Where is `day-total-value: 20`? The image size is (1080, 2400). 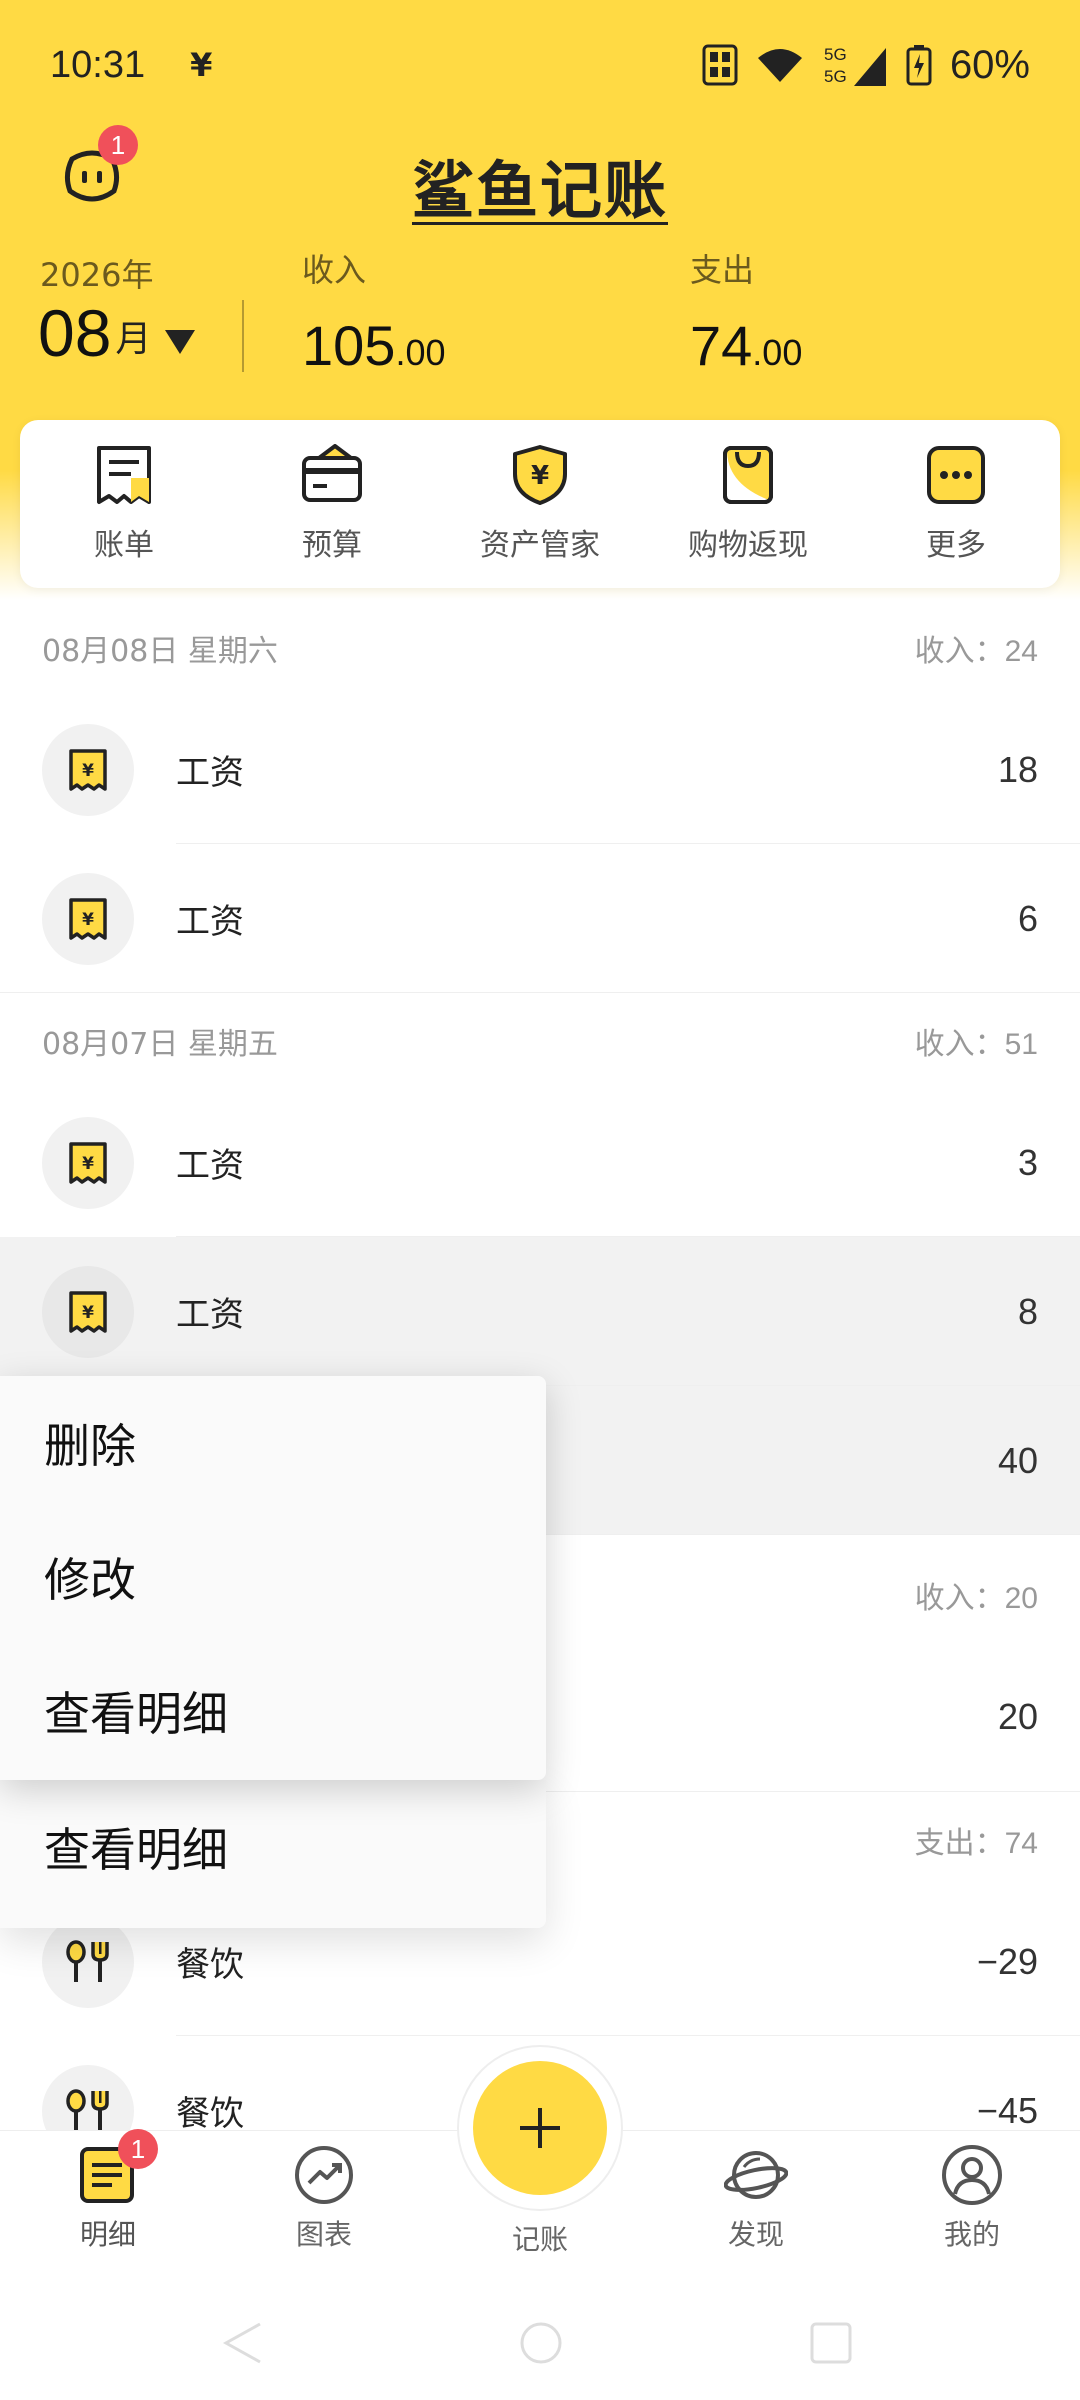
day-total-value: 20 is located at coordinates (1021, 1598).